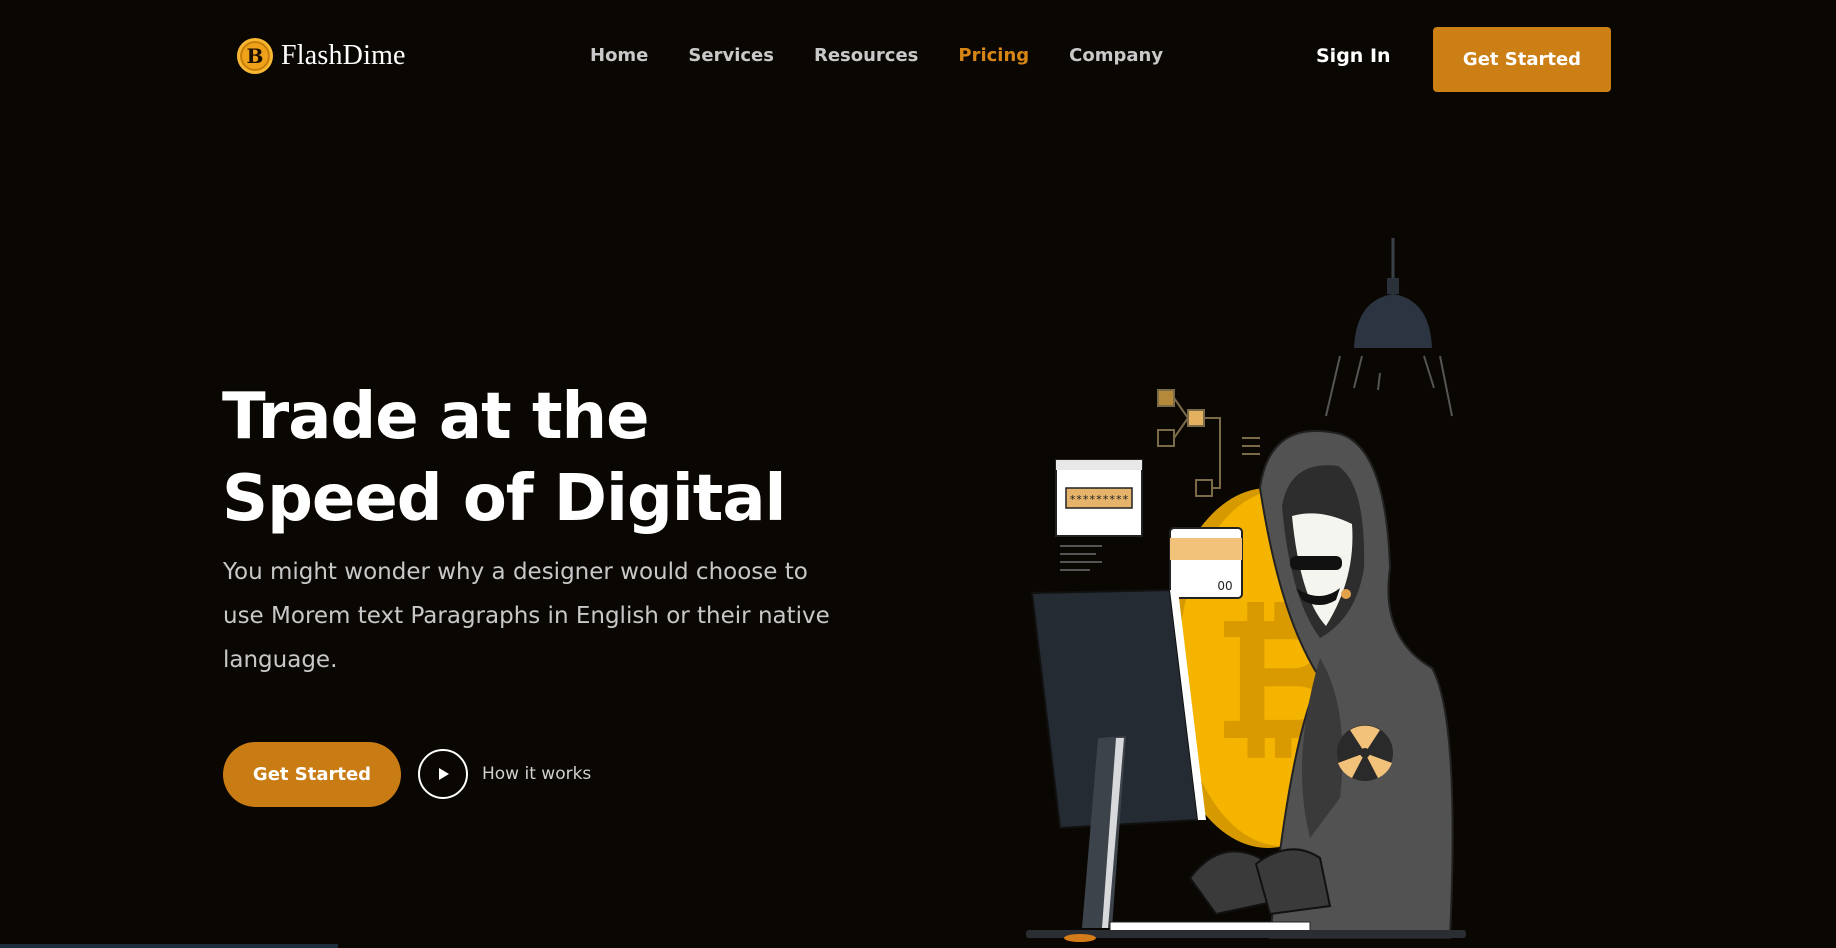 The image size is (1836, 948). What do you see at coordinates (1099, 515) in the screenshot?
I see `password-window: *********` at bounding box center [1099, 515].